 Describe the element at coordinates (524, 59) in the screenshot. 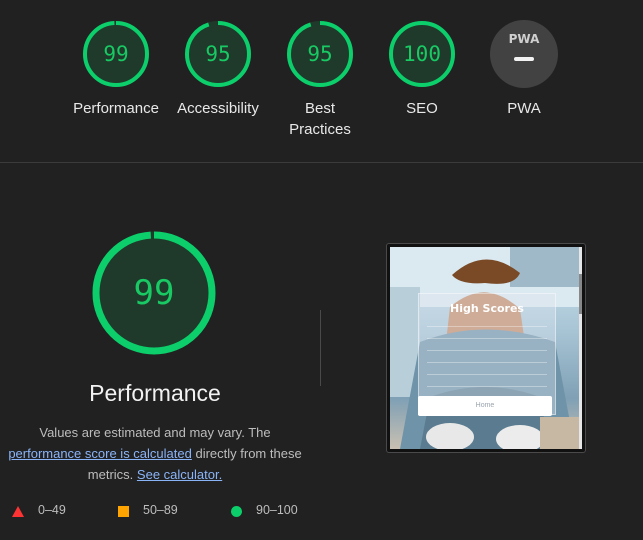

I see `not-applicable-dash-icon` at that location.